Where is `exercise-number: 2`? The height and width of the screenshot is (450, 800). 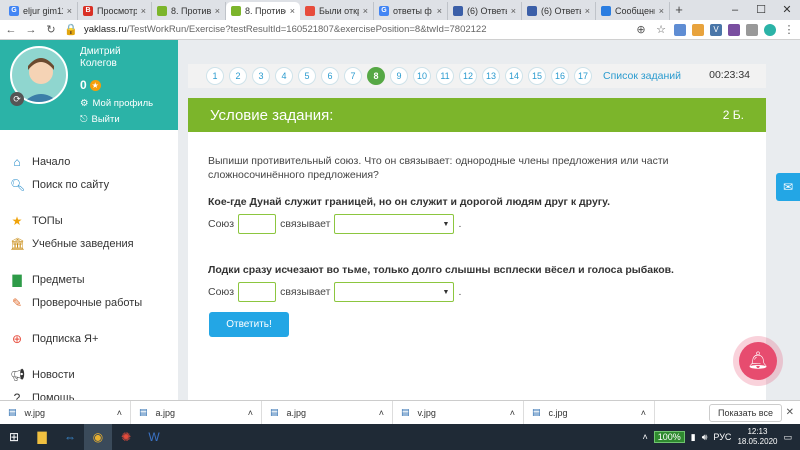 exercise-number: 2 is located at coordinates (238, 76).